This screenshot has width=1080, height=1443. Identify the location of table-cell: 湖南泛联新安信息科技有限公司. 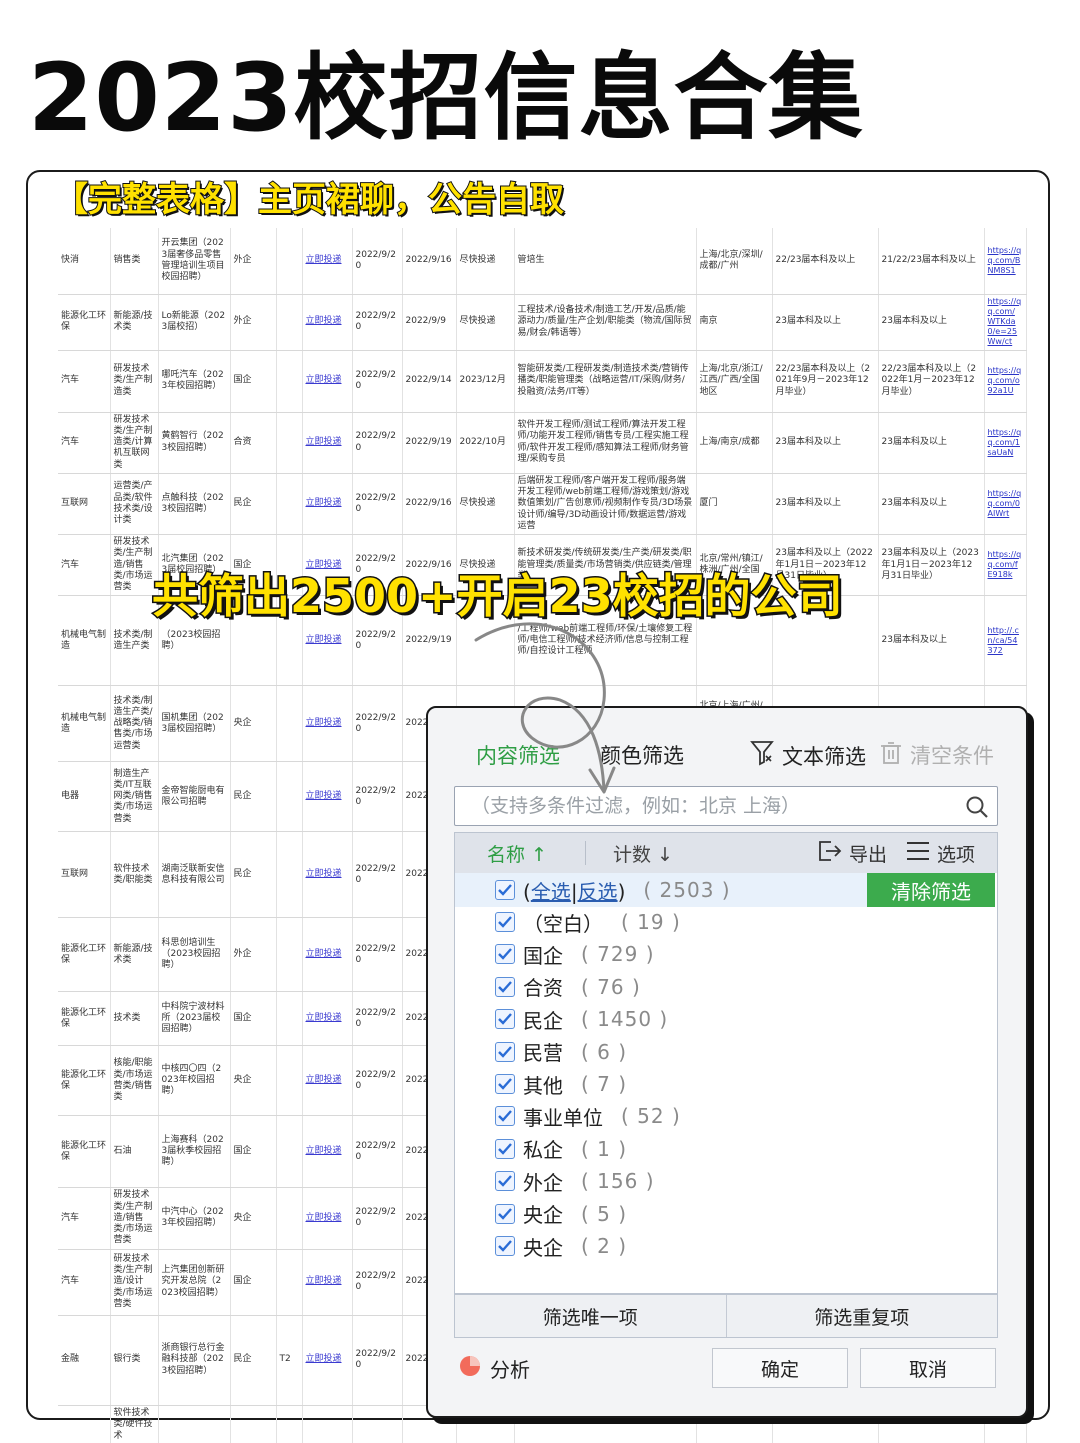
(194, 875).